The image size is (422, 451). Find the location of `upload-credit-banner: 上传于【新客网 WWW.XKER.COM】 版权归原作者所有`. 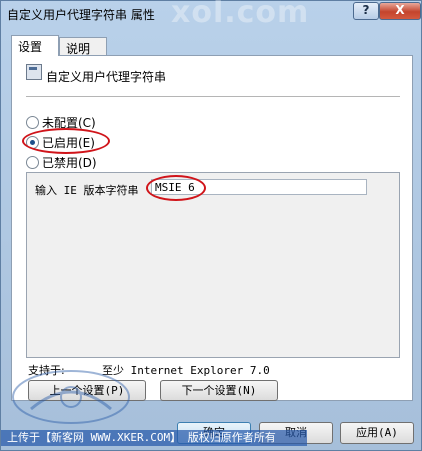

upload-credit-banner: 上传于【新客网 WWW.XKER.COM】 版权归原作者所有 is located at coordinates (154, 438).